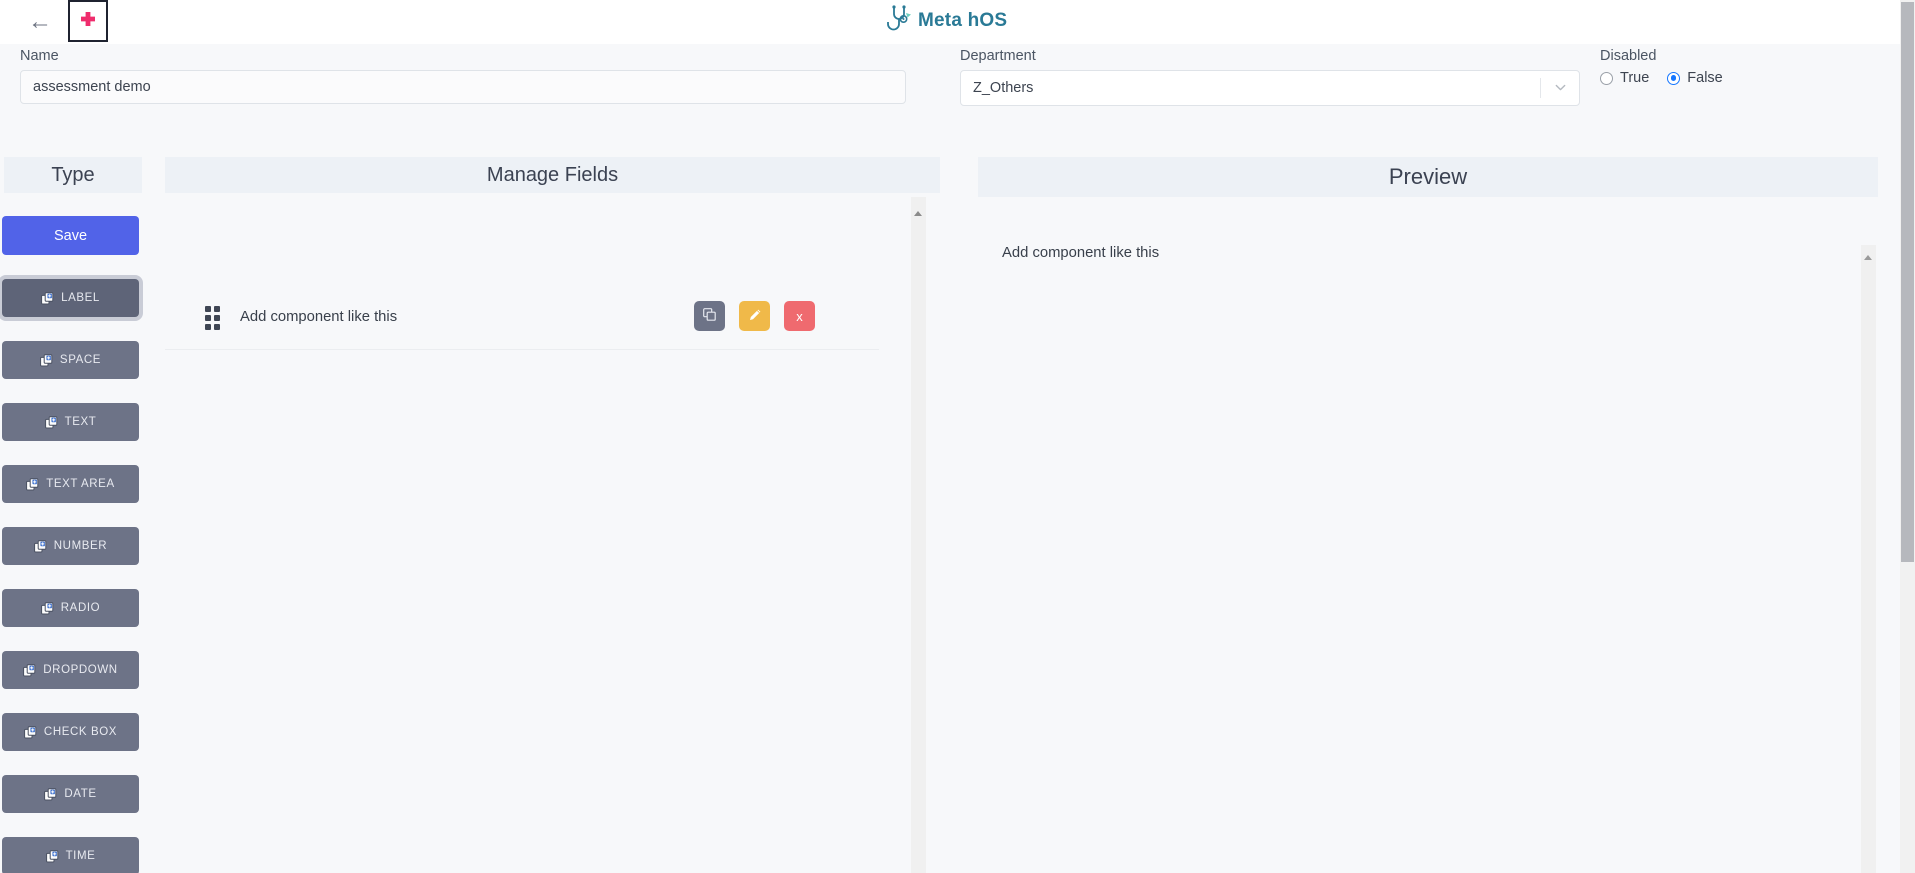 The image size is (1915, 873). I want to click on edit-button, so click(754, 316).